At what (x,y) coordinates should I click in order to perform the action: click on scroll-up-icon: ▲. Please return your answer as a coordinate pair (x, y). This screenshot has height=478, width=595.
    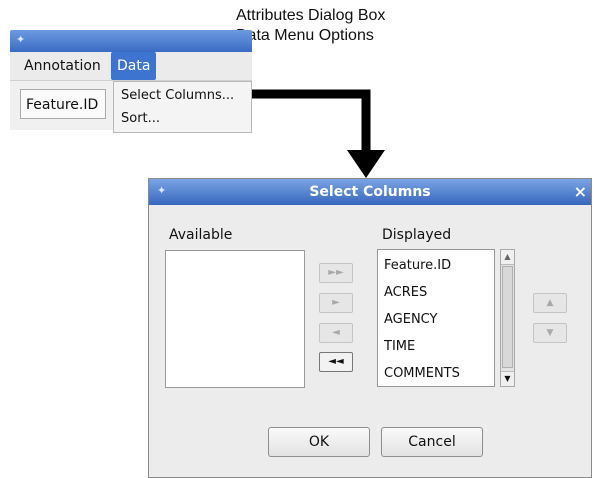
    Looking at the image, I should click on (507, 257).